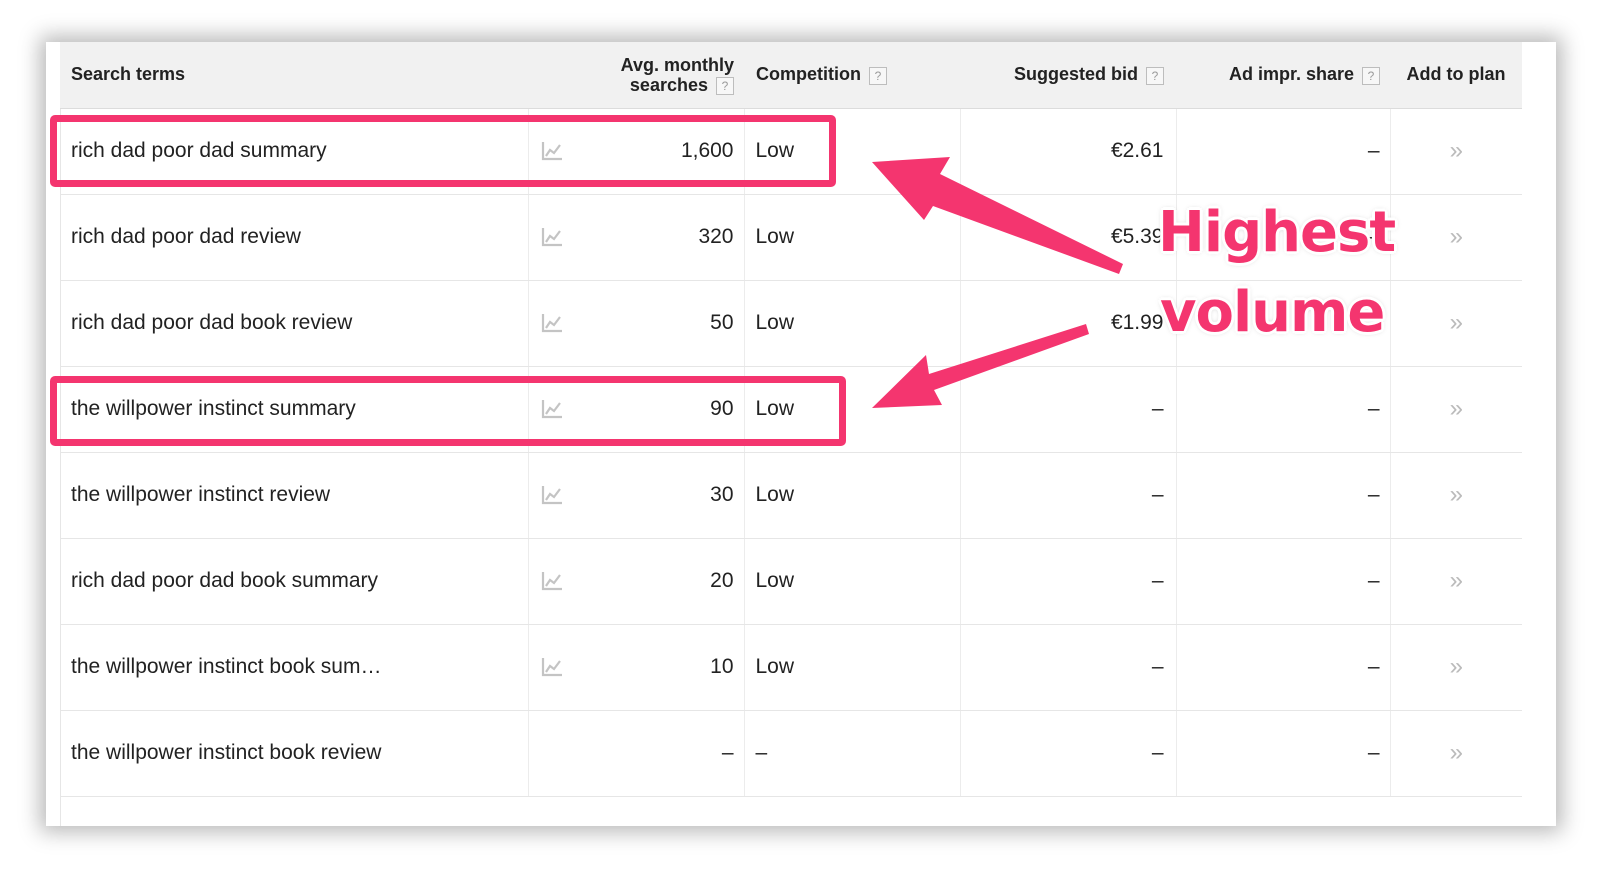 Image resolution: width=1600 pixels, height=872 pixels. I want to click on header-search-terms: Search terms, so click(294, 75).